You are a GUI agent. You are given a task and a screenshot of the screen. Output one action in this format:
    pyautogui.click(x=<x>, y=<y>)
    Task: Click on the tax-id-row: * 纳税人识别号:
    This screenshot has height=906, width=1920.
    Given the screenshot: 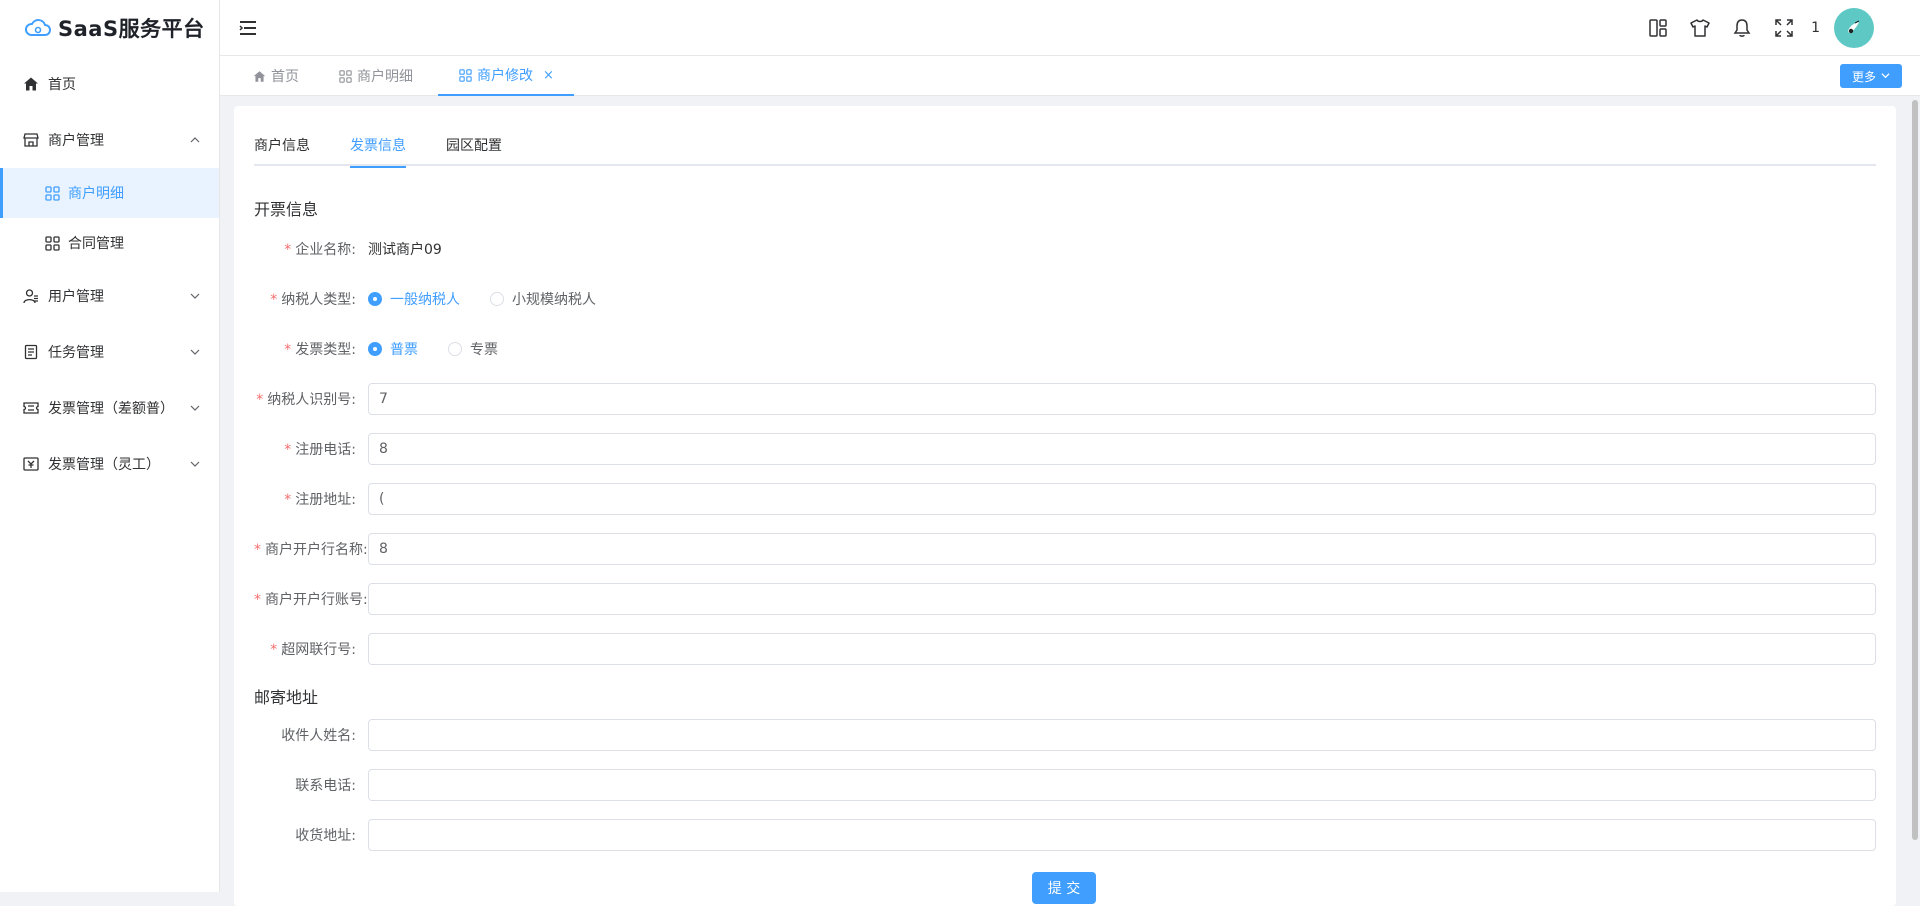 What is the action you would take?
    pyautogui.click(x=1065, y=399)
    